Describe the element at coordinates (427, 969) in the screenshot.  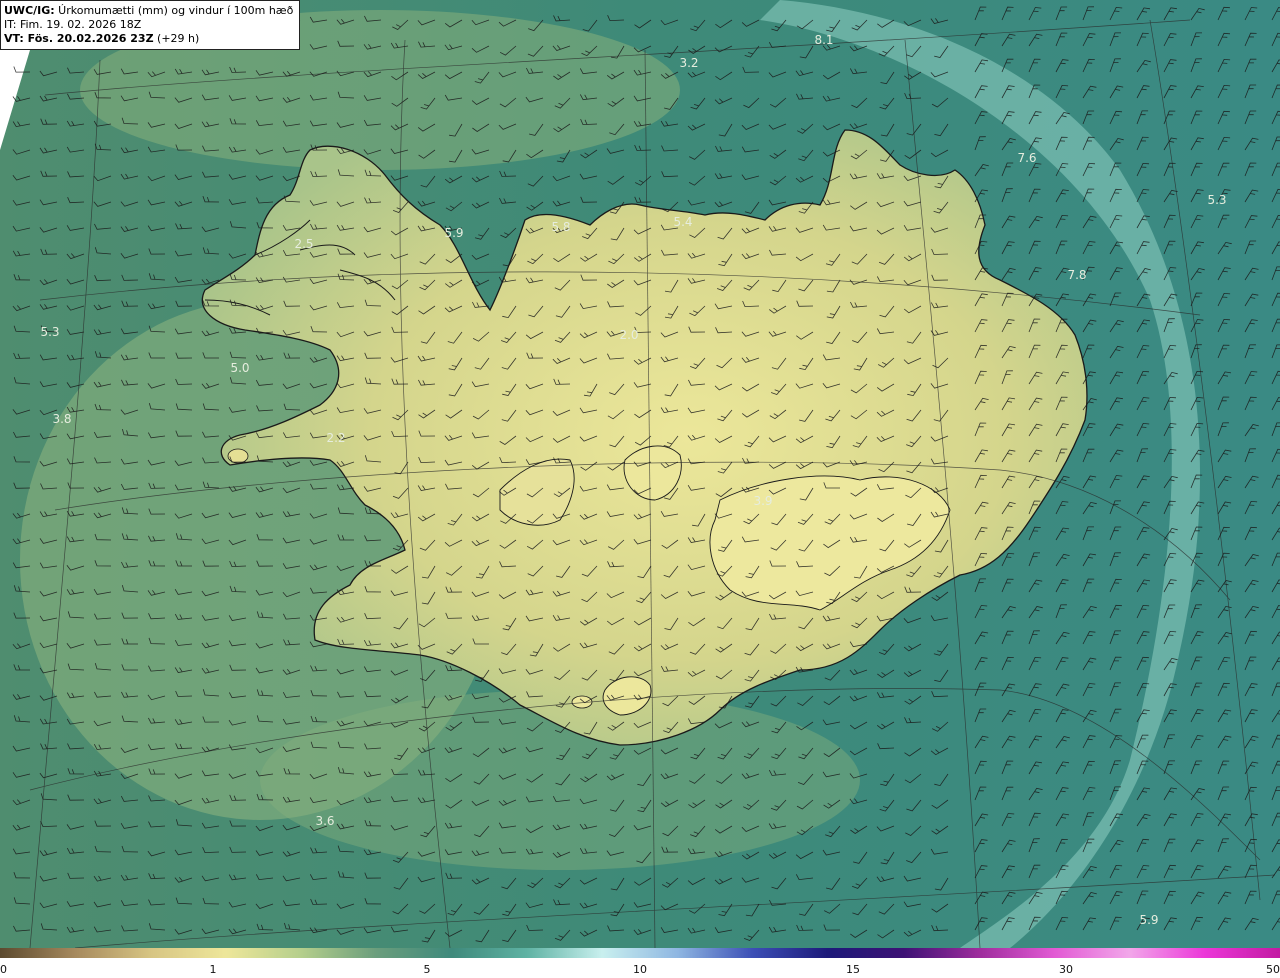
I see `color-scale-tick-label: 5` at that location.